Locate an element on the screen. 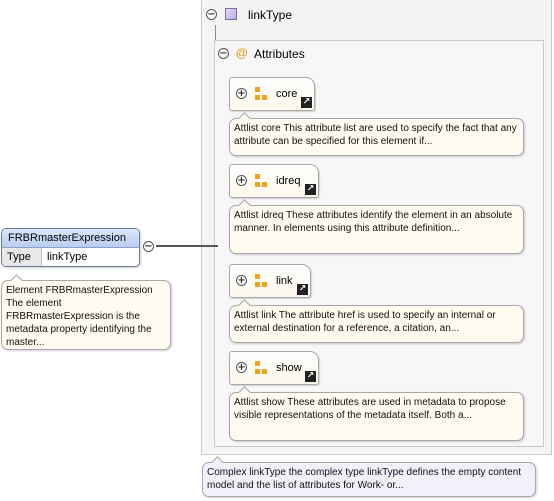 The width and height of the screenshot is (554, 501). attribute-group-core: + core ↗ is located at coordinates (272, 94).